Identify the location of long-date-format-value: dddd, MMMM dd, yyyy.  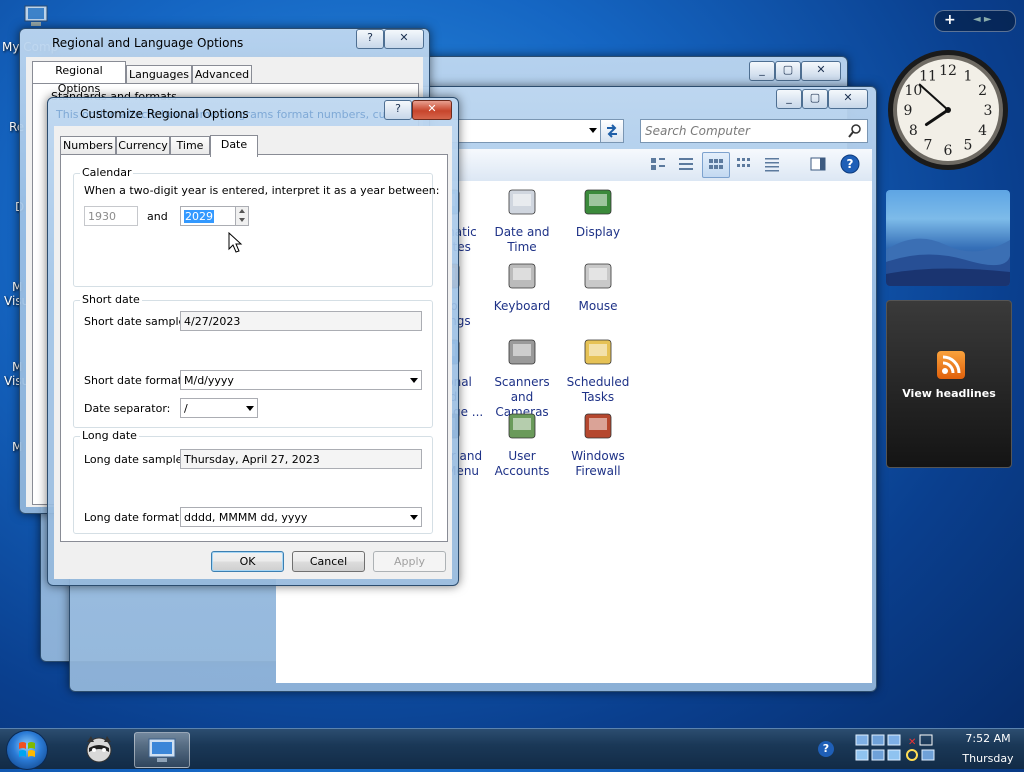
(246, 517).